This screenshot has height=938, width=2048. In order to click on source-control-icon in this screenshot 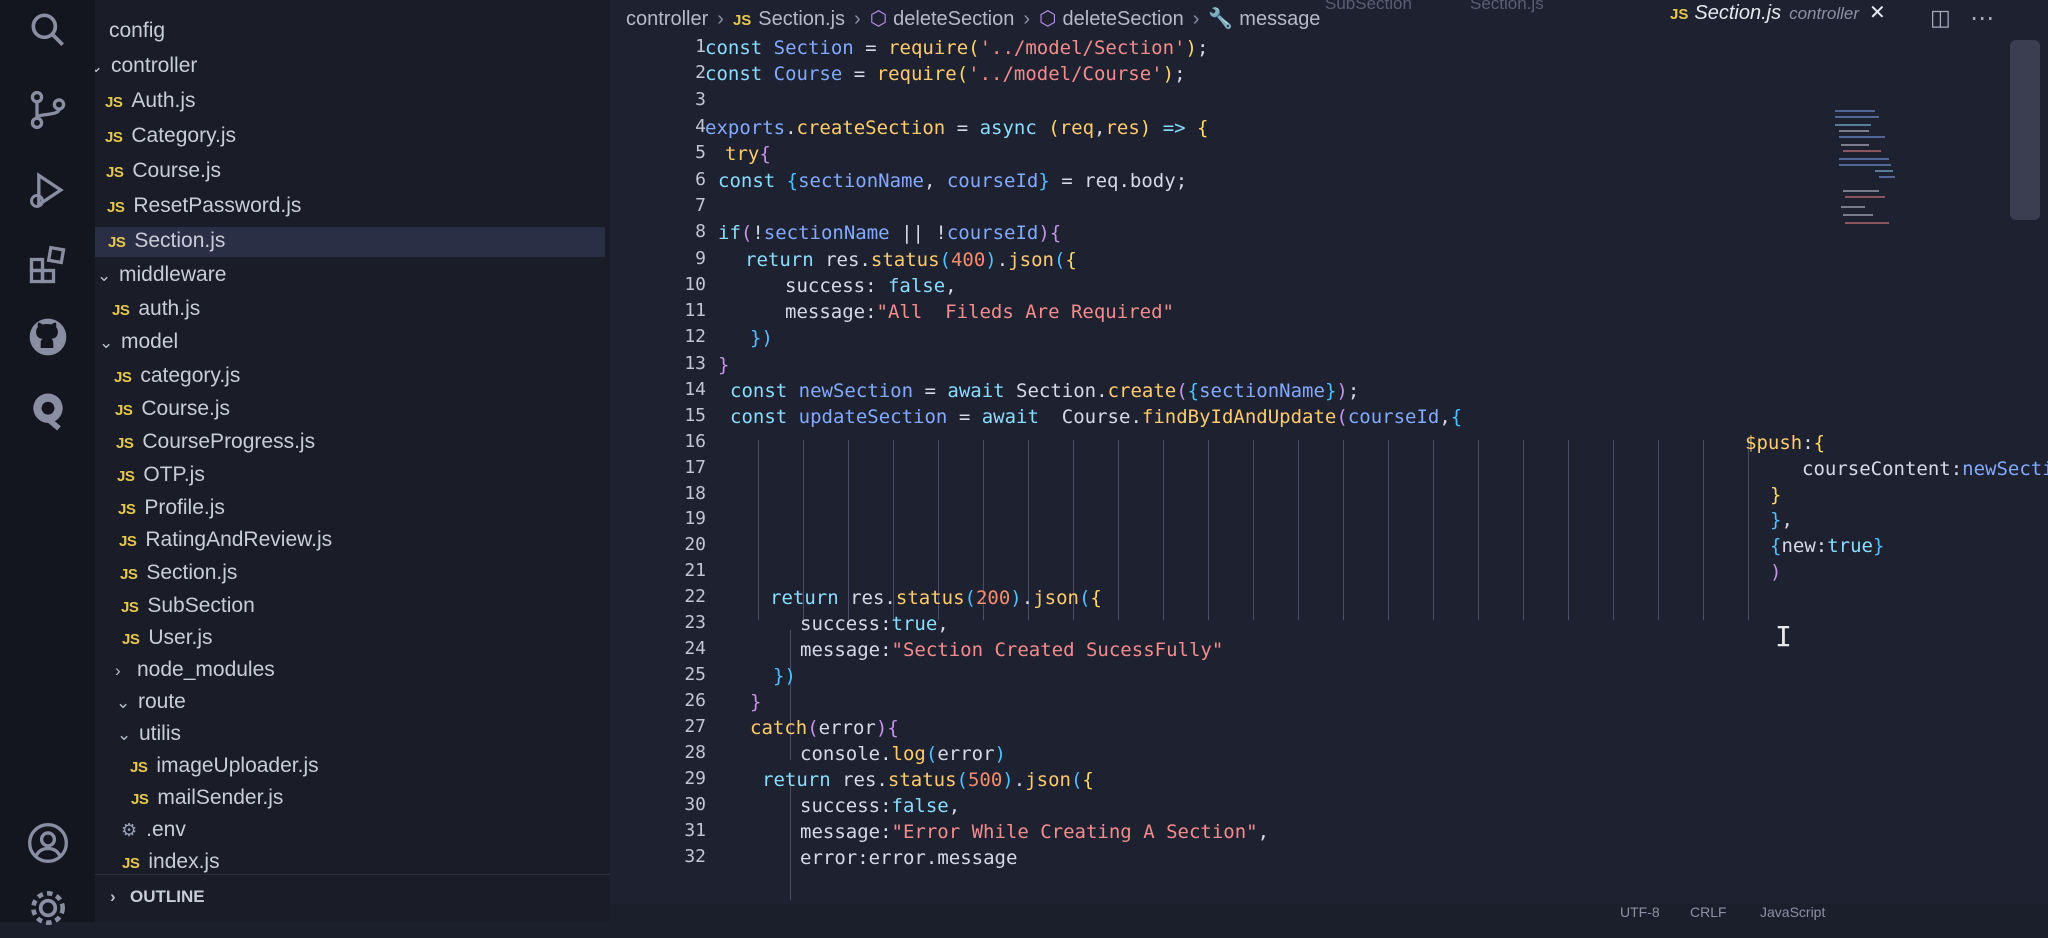, I will do `click(47, 110)`.